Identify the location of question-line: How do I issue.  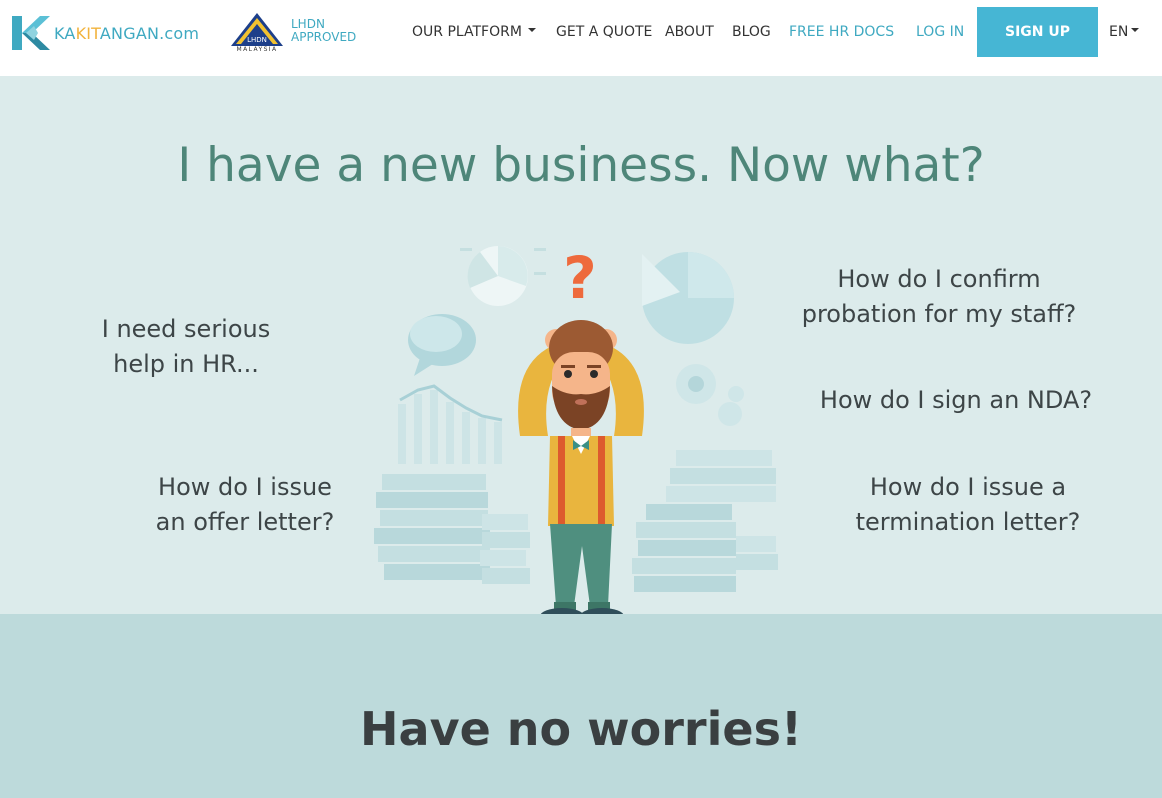
(245, 487).